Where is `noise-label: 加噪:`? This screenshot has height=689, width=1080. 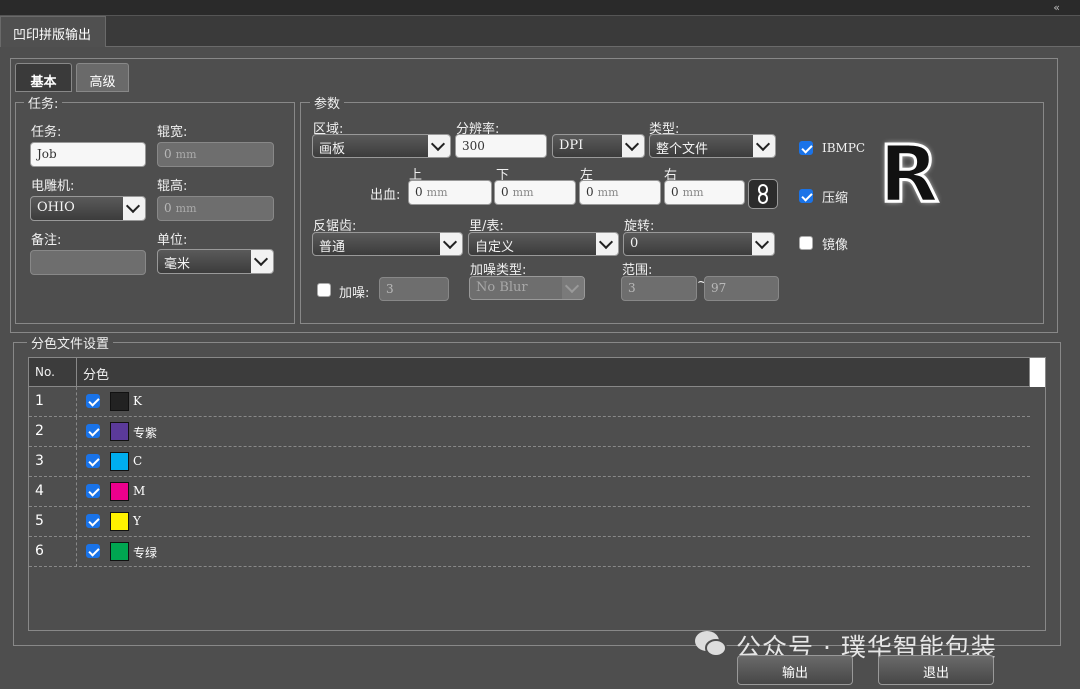 noise-label: 加噪: is located at coordinates (354, 293).